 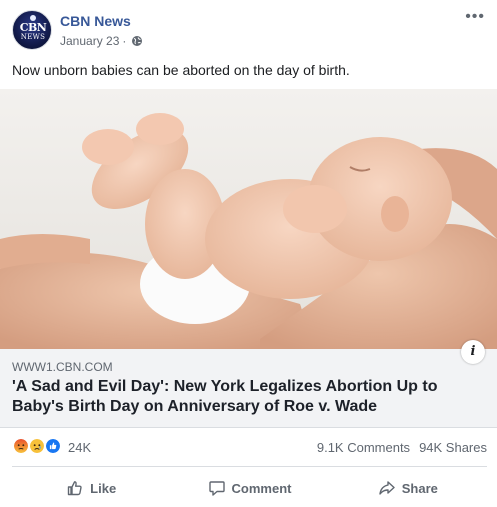 What do you see at coordinates (74, 488) in the screenshot?
I see `thumbs-up-icon` at bounding box center [74, 488].